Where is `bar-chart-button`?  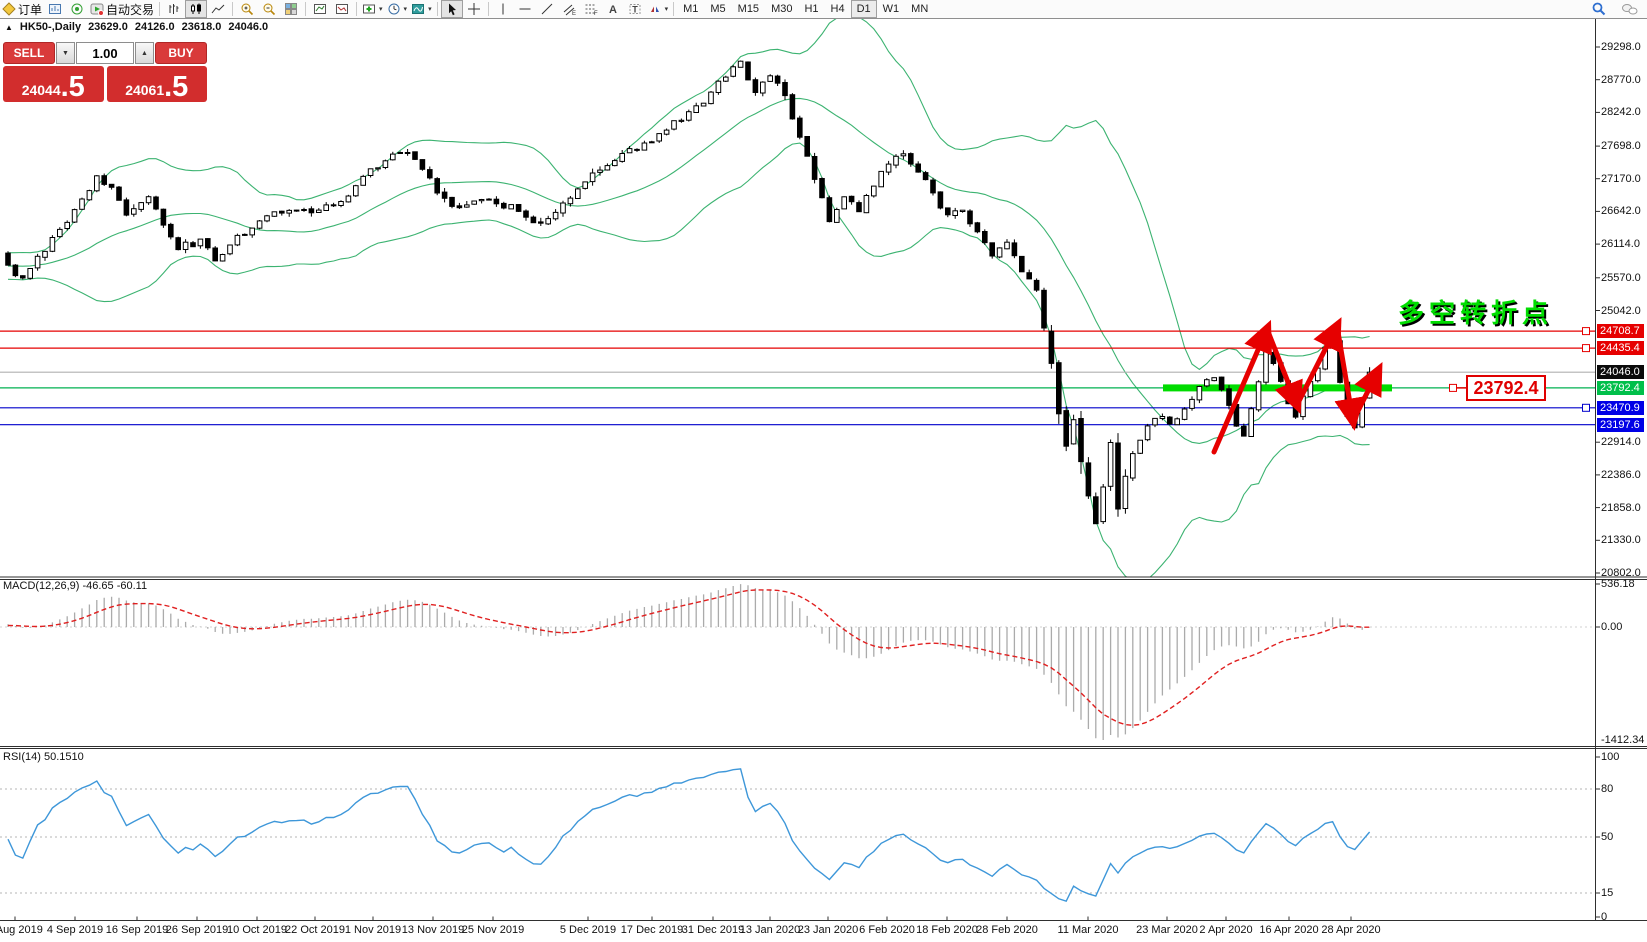
bar-chart-button is located at coordinates (174, 9).